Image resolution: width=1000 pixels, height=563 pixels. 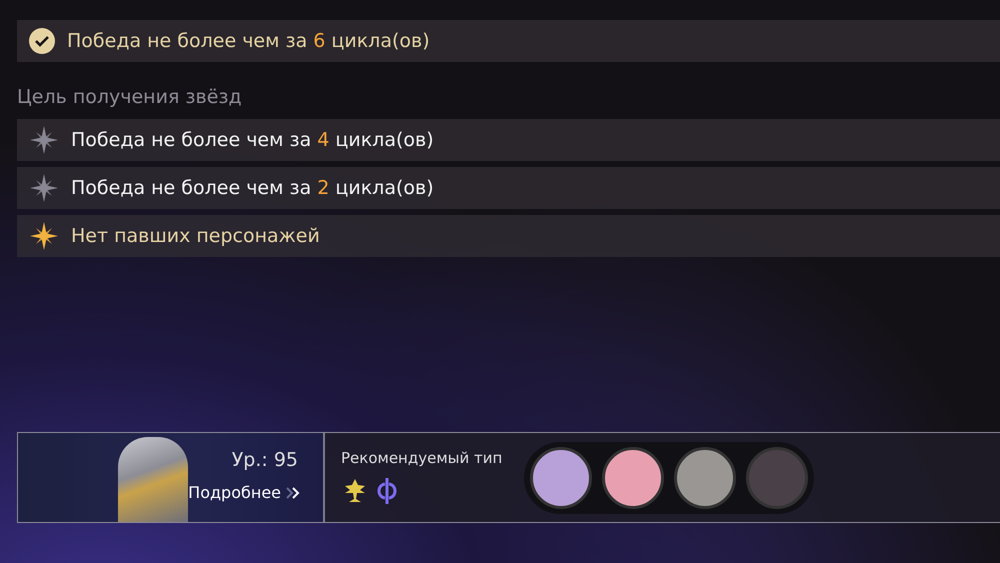 What do you see at coordinates (252, 188) in the screenshot?
I see `goal-text: Победа не более чем за 2 цикла(ов)` at bounding box center [252, 188].